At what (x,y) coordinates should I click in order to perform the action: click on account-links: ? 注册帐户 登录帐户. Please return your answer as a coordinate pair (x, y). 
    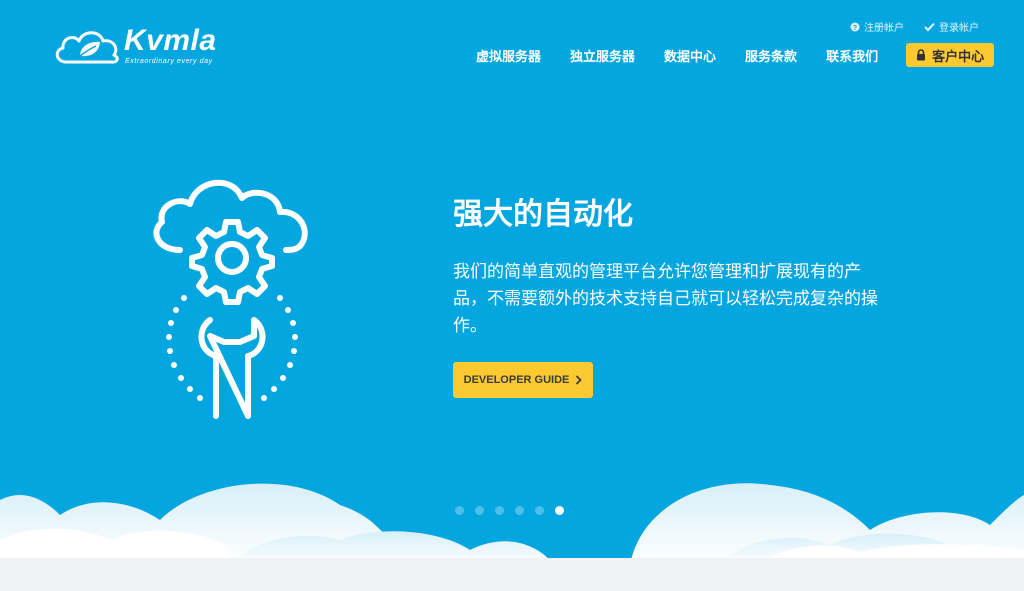
    Looking at the image, I should click on (914, 26).